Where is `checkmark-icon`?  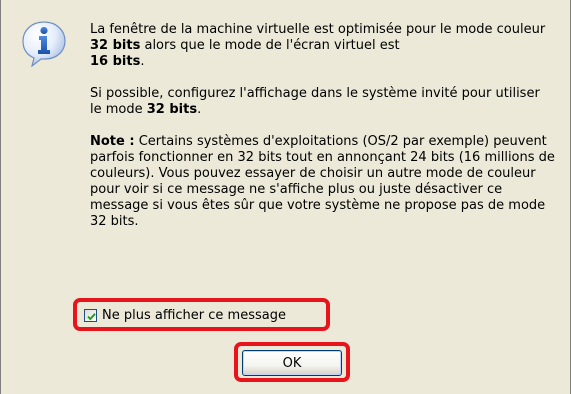 checkmark-icon is located at coordinates (91, 316).